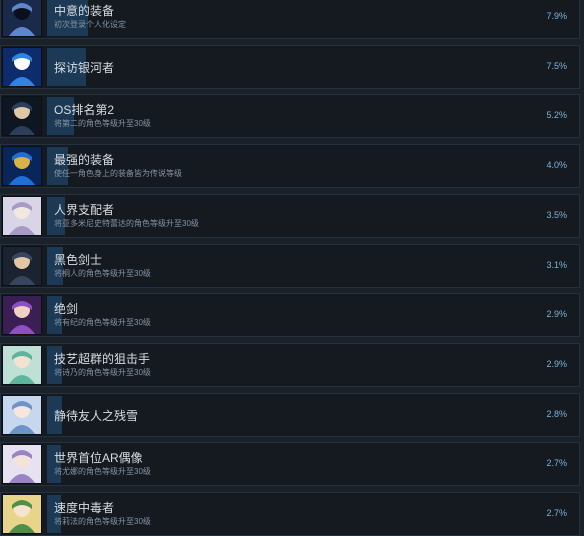 The height and width of the screenshot is (536, 584). I want to click on achievement-row-5: 黑色剑士 将桐人的角色等级升至30级 3.1%, so click(290, 266).